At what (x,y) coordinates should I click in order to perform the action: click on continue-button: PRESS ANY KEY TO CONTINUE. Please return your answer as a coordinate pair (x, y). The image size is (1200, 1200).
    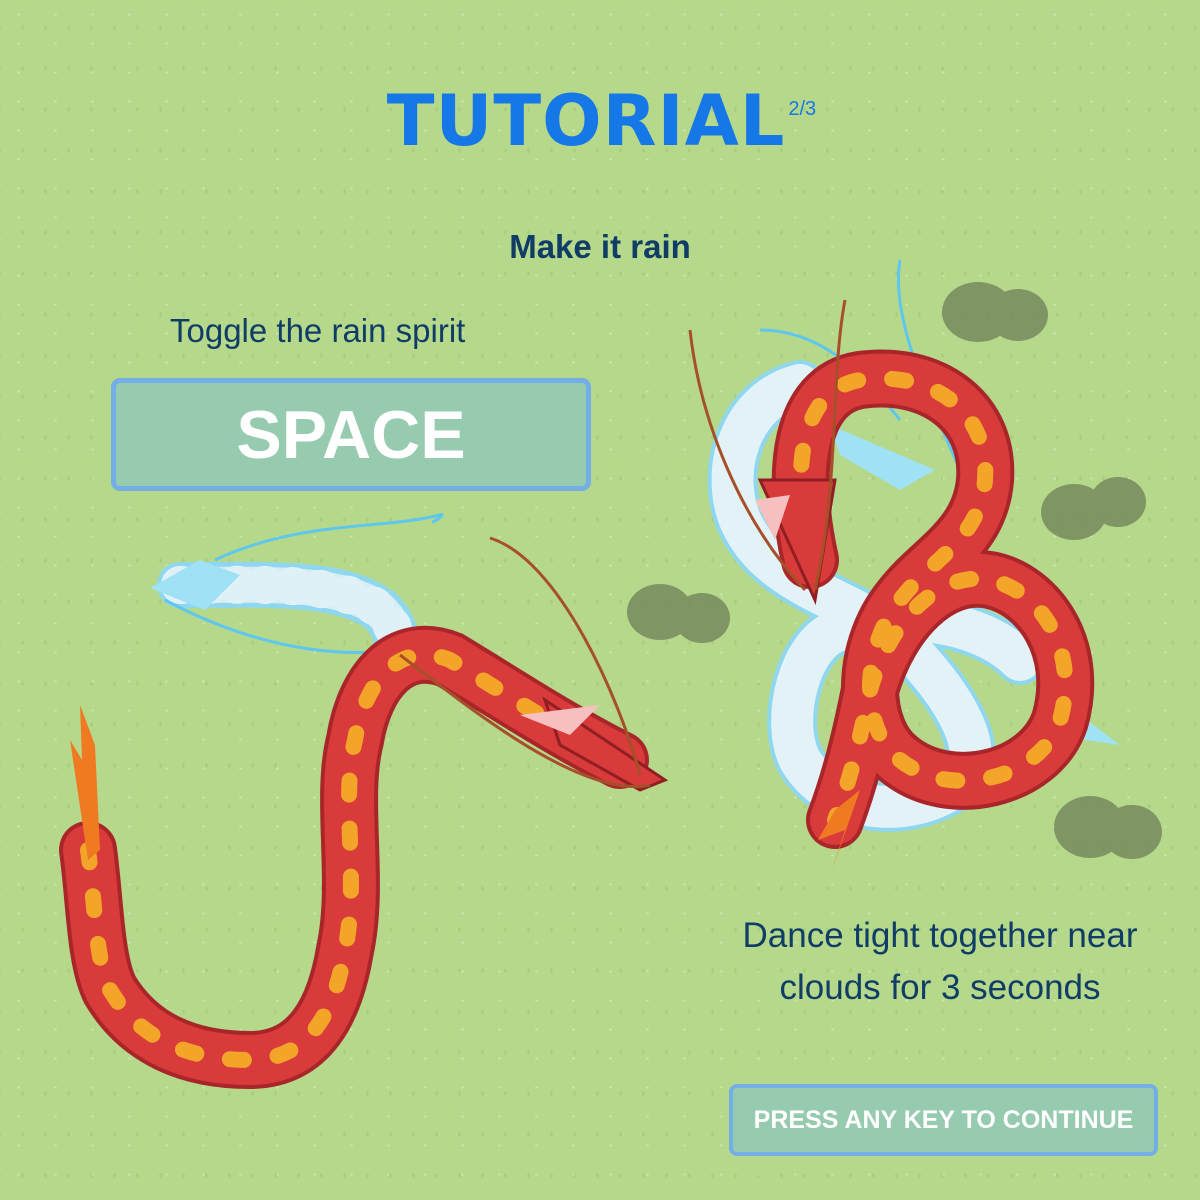
    Looking at the image, I should click on (943, 1120).